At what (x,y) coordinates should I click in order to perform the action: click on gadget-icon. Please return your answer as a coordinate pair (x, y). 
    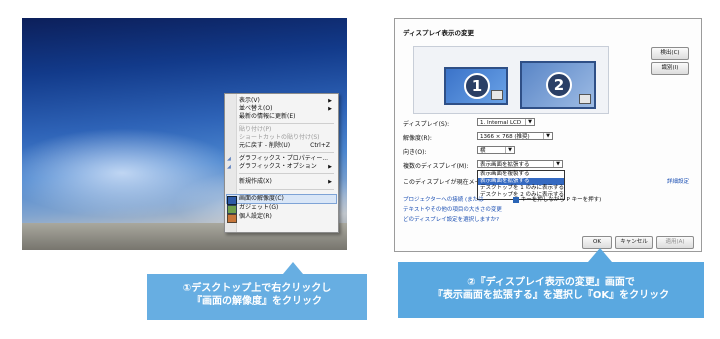
    Looking at the image, I should click on (232, 209).